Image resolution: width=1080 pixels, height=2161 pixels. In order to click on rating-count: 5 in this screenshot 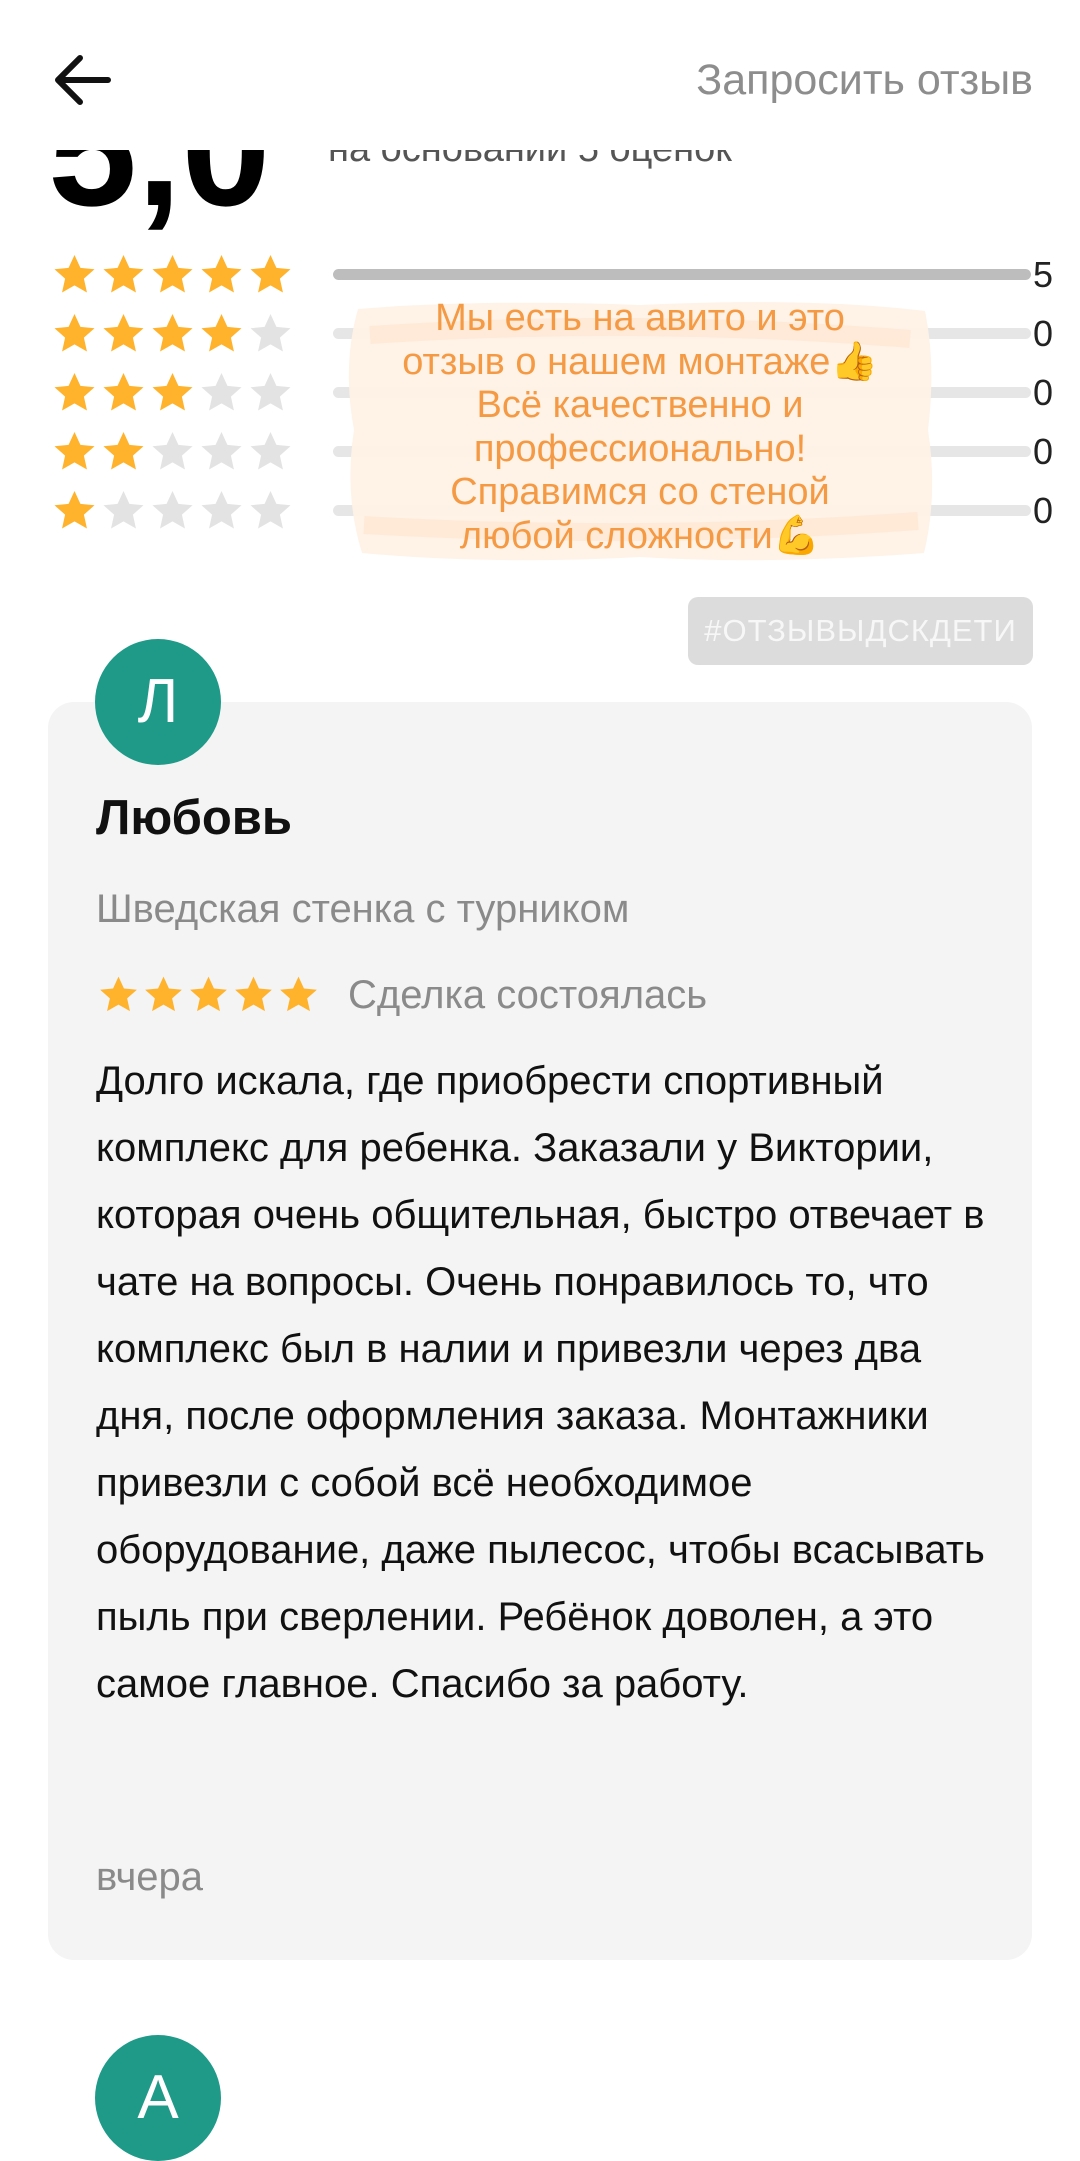, I will do `click(1042, 274)`.